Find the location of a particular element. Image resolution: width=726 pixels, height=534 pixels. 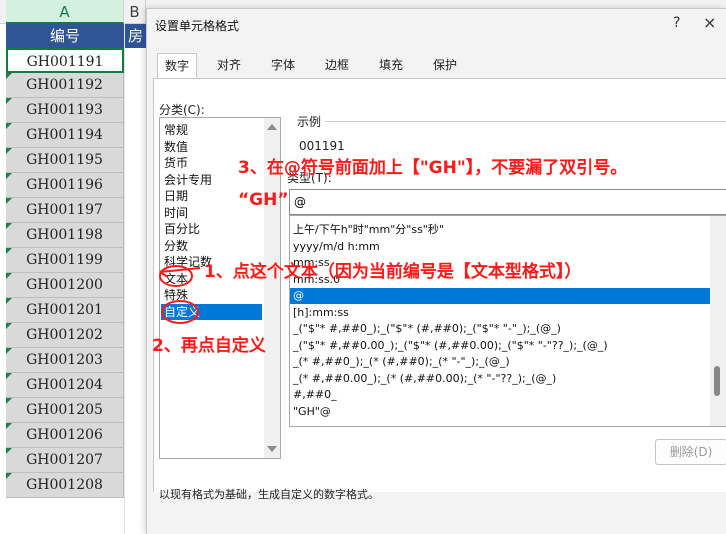

tab-border: 边框 is located at coordinates (337, 66).